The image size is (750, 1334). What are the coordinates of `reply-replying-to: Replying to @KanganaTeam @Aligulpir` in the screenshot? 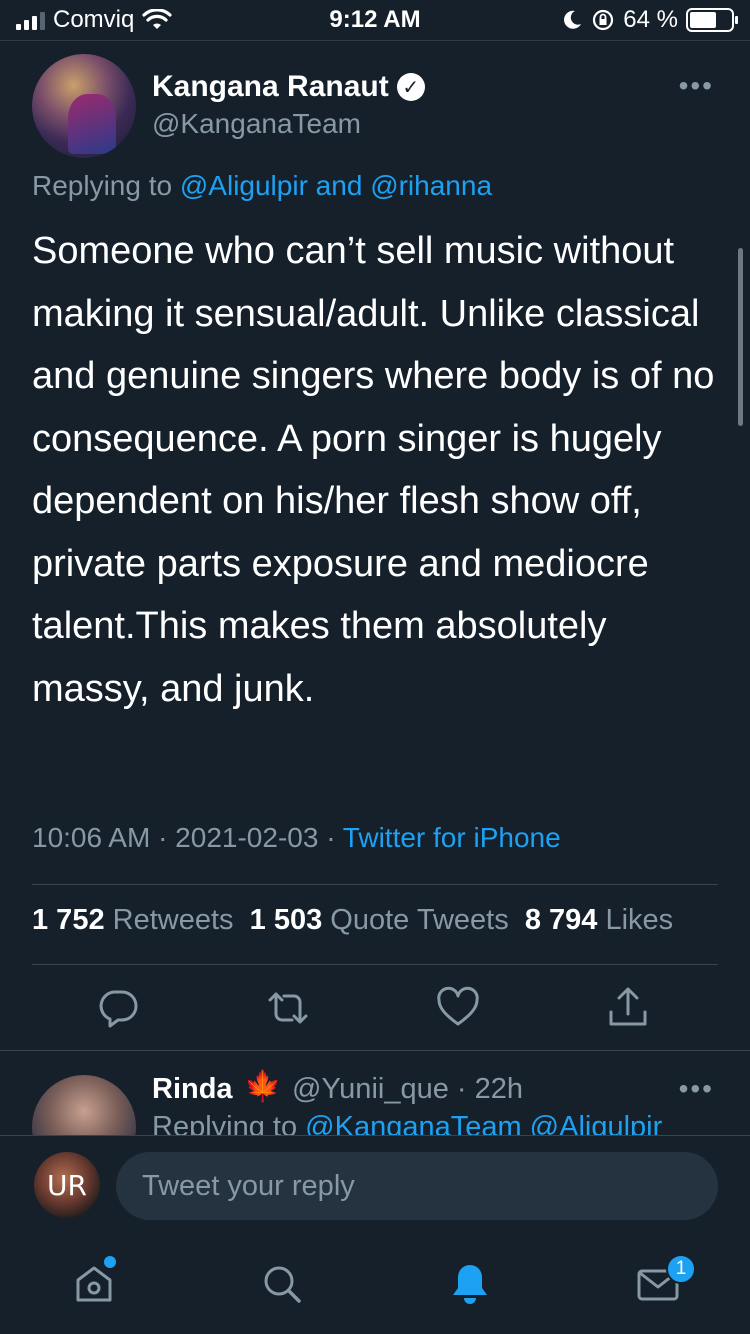 It's located at (407, 1123).